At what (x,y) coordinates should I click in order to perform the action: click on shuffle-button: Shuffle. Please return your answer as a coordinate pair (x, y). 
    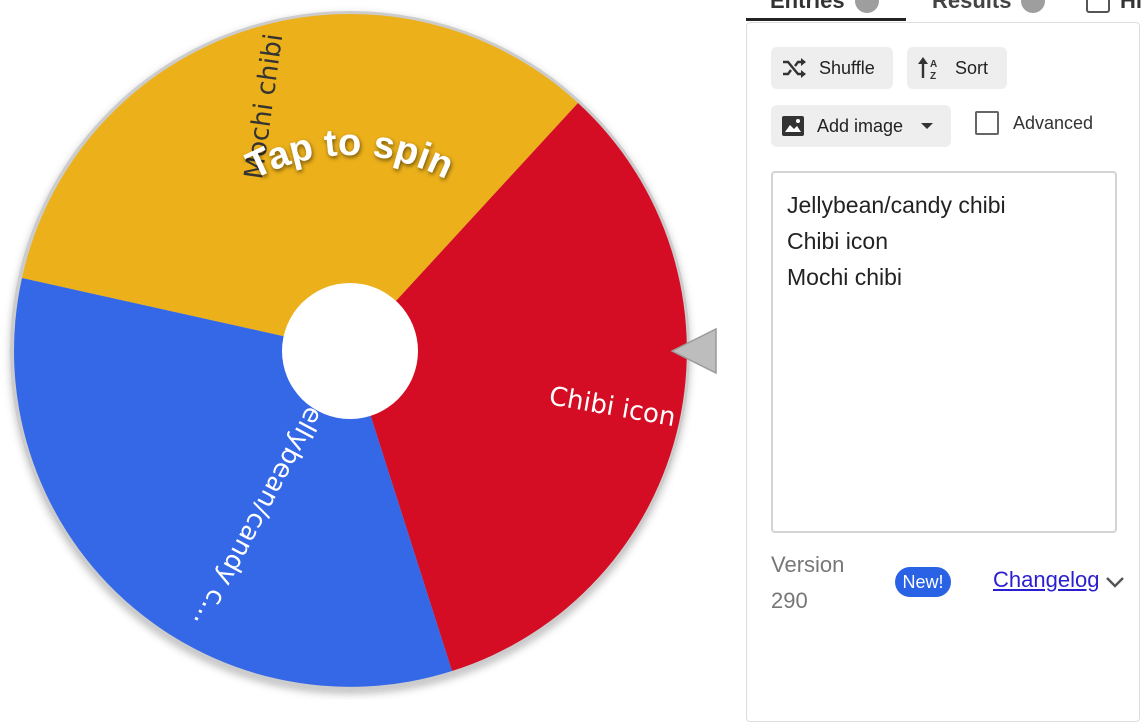
    Looking at the image, I should click on (832, 68).